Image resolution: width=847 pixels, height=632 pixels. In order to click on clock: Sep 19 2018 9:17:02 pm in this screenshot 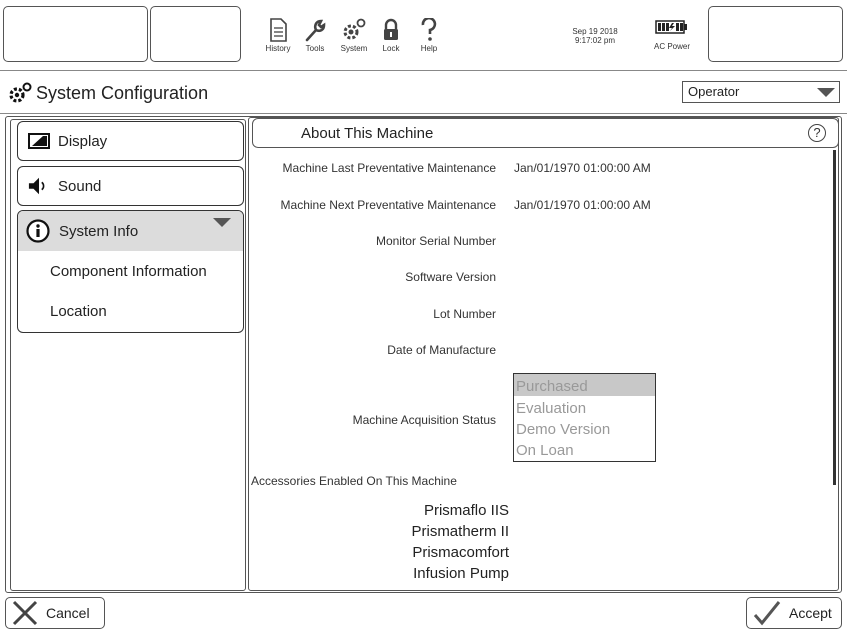, I will do `click(595, 36)`.